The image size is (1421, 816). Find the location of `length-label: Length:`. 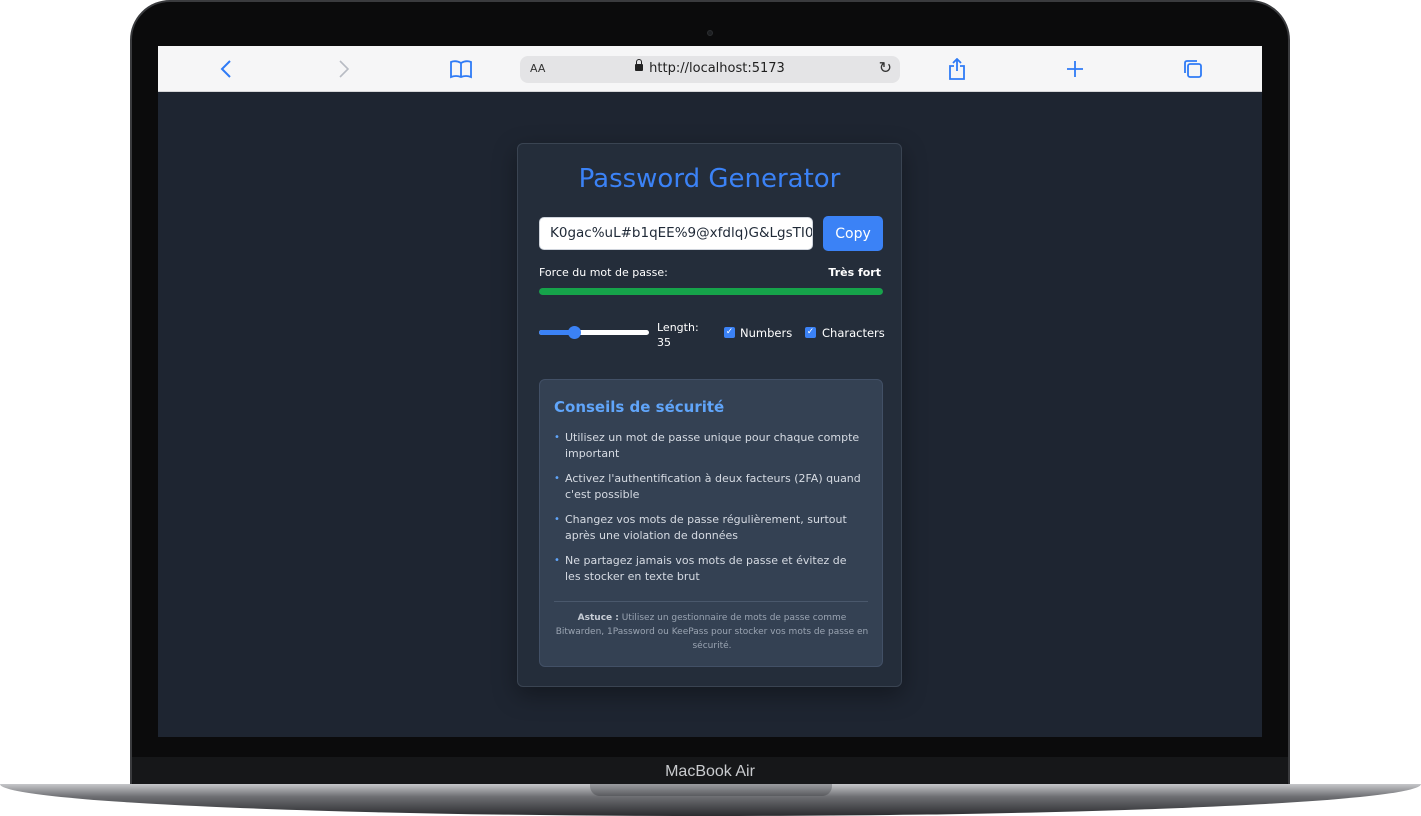

length-label: Length: is located at coordinates (678, 327).